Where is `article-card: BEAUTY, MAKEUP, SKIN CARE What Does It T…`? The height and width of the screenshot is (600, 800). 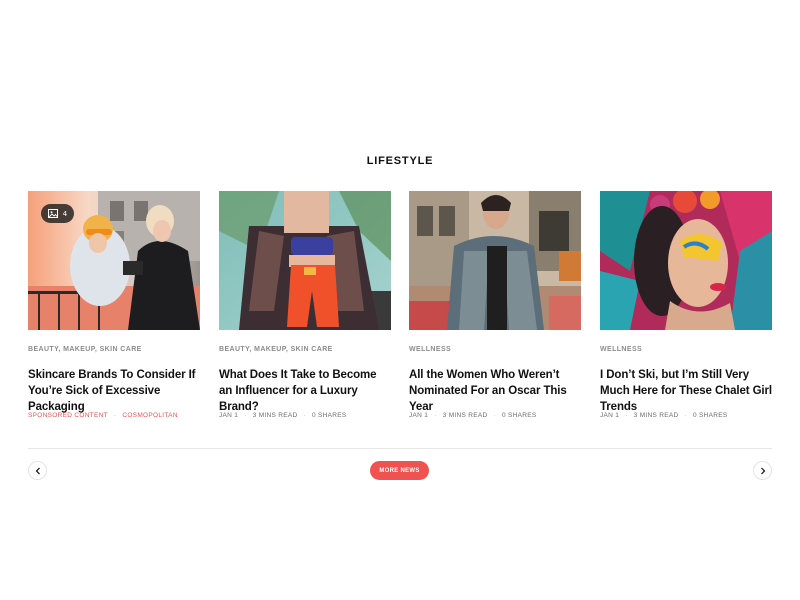
article-card: BEAUTY, MAKEUP, SKIN CARE What Does It T… is located at coordinates (305, 305).